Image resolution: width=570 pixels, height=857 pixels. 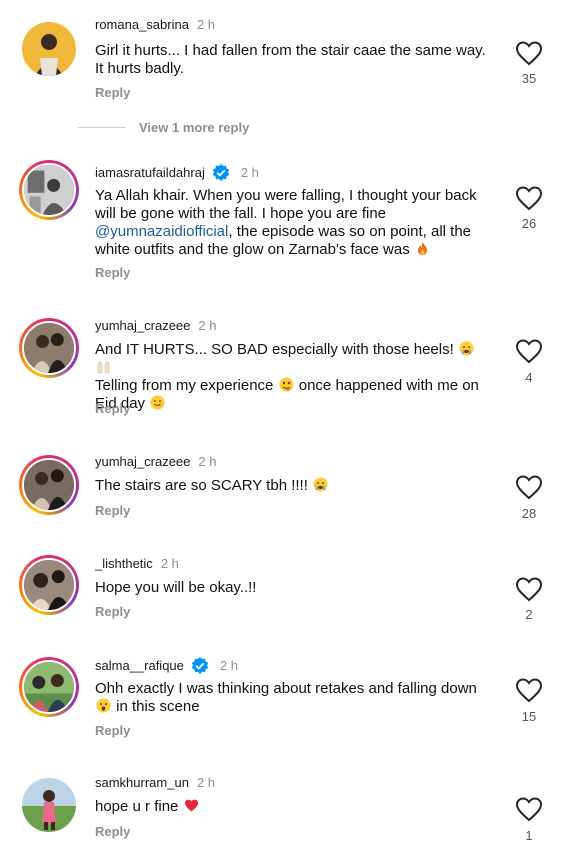 I want to click on like-count: 28, so click(x=529, y=513).